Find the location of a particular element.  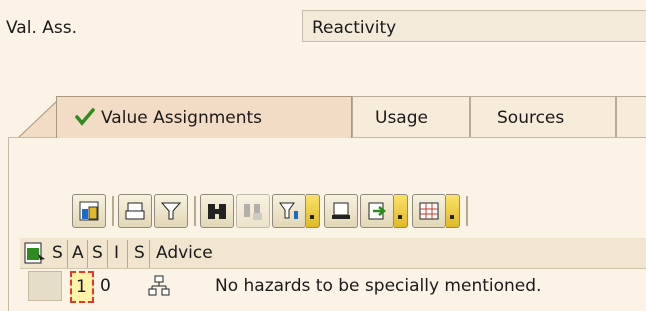

change-layout-icon is located at coordinates (429, 211).